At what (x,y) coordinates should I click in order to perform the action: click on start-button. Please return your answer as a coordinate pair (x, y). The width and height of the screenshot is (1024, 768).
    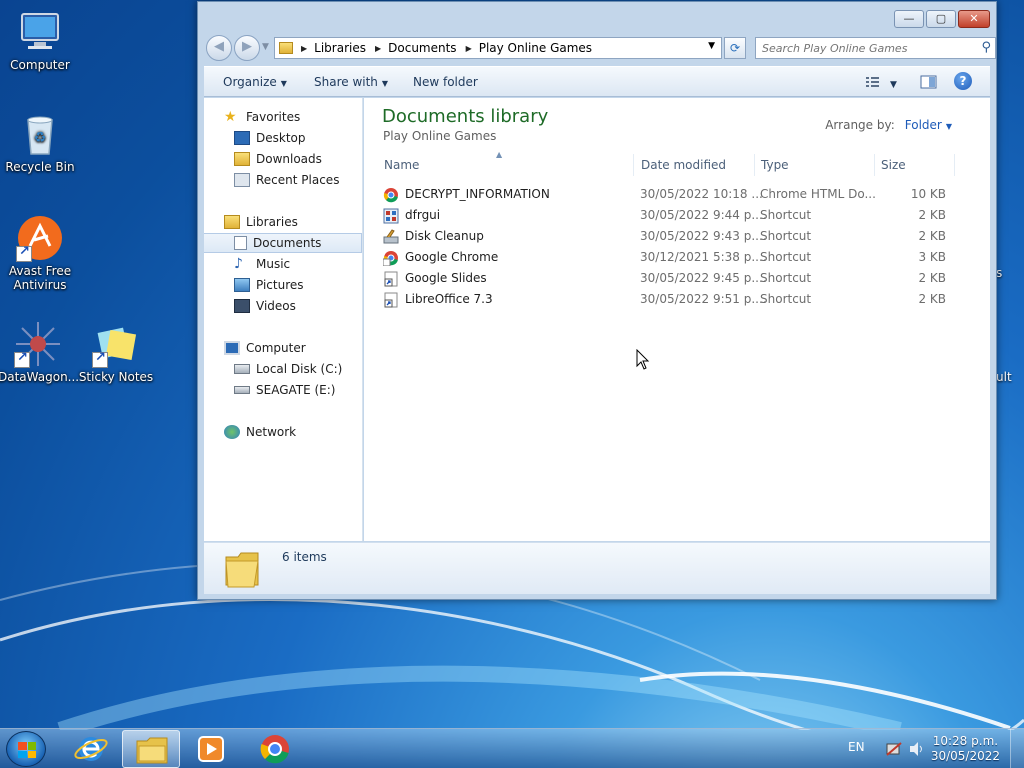
    Looking at the image, I should click on (26, 749).